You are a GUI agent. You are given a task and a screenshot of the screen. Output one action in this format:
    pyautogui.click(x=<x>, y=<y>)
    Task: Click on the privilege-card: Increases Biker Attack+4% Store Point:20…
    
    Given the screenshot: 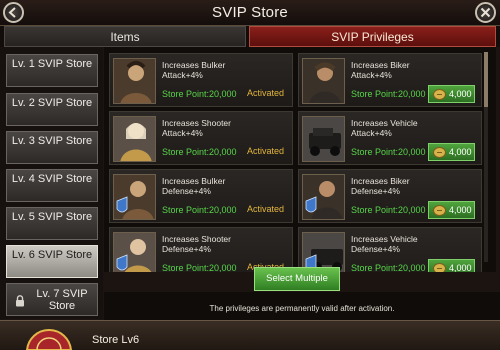 What is the action you would take?
    pyautogui.click(x=390, y=80)
    